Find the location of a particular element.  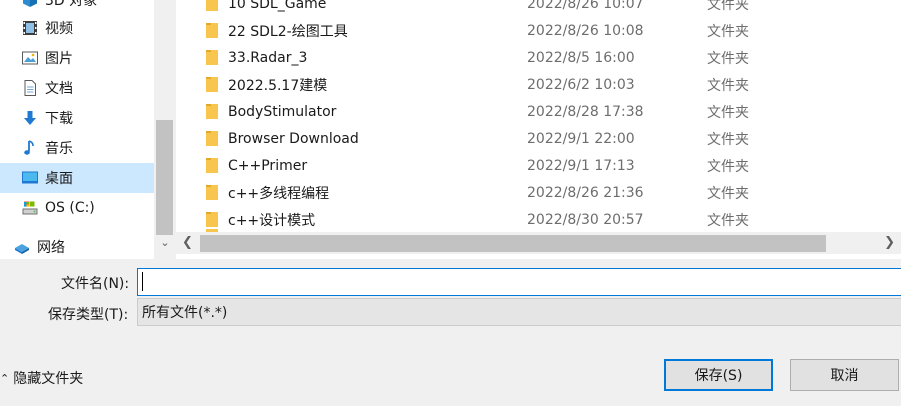

navigation-pane: 3D 对象视频图片文档下载音乐桌面 OS (C:) 网络 ⌄ is located at coordinates (88, 129).